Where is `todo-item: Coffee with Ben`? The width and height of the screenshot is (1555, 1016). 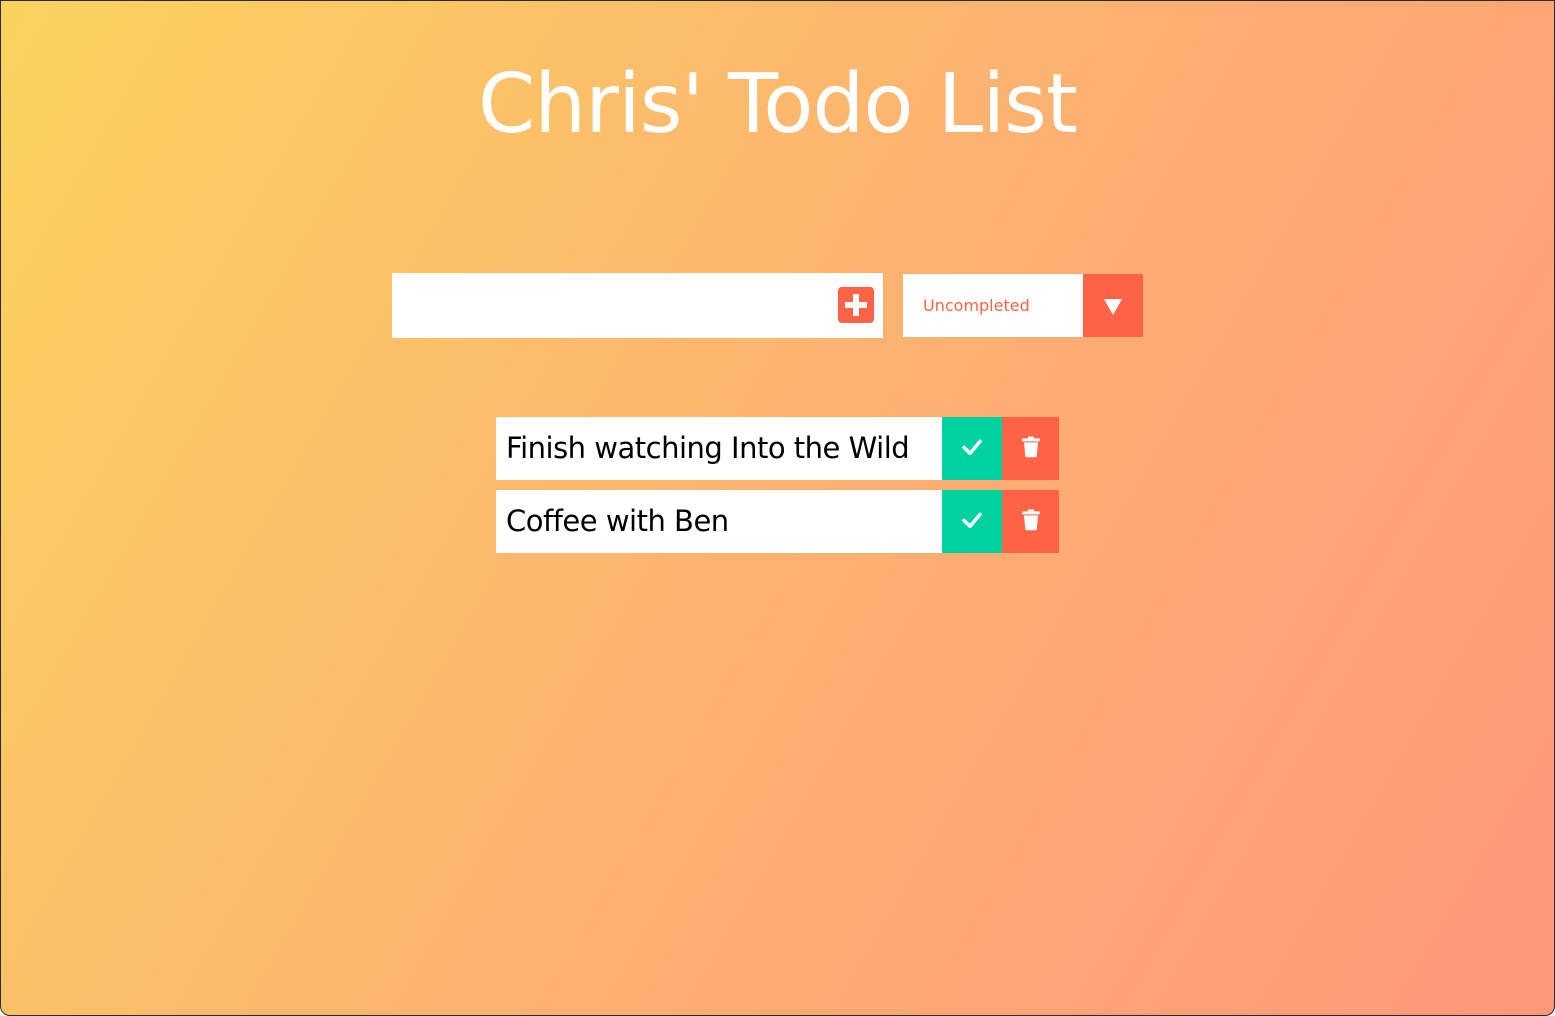 todo-item: Coffee with Ben is located at coordinates (777, 521).